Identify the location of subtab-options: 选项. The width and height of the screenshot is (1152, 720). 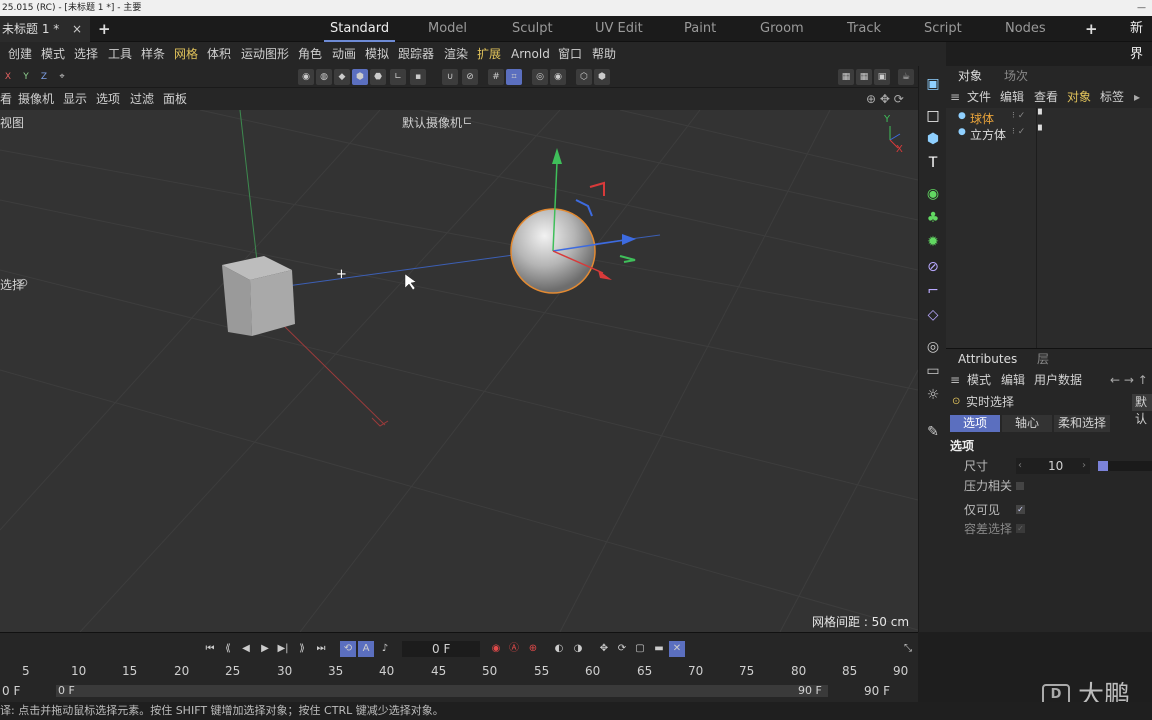
(975, 423).